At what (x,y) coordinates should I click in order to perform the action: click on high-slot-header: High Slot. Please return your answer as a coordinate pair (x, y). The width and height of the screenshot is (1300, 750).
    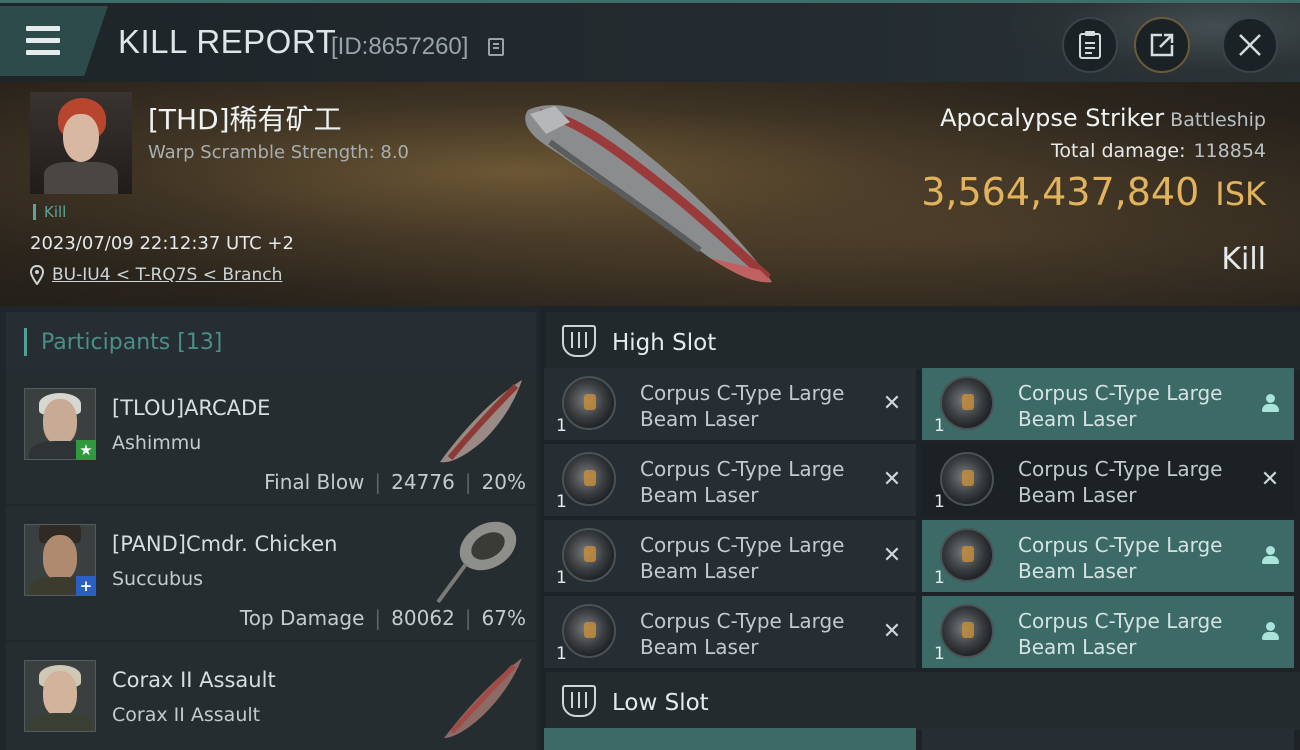
    Looking at the image, I should click on (923, 341).